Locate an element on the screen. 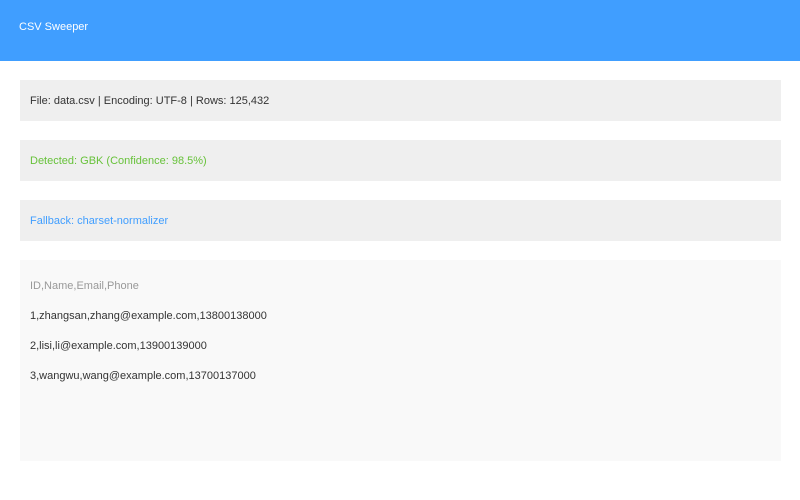 Image resolution: width=800 pixels, height=500 pixels. preview-header-row: ID,Name,Email,Phone is located at coordinates (84, 286).